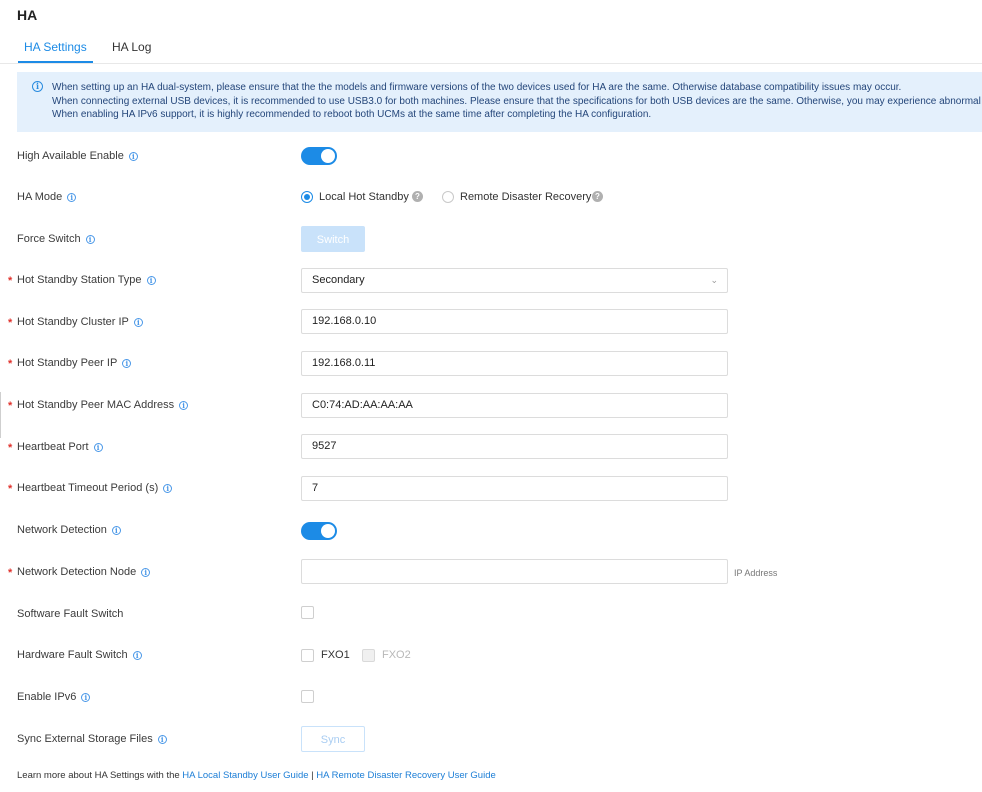  I want to click on fxo1-label: FXO1, so click(335, 655).